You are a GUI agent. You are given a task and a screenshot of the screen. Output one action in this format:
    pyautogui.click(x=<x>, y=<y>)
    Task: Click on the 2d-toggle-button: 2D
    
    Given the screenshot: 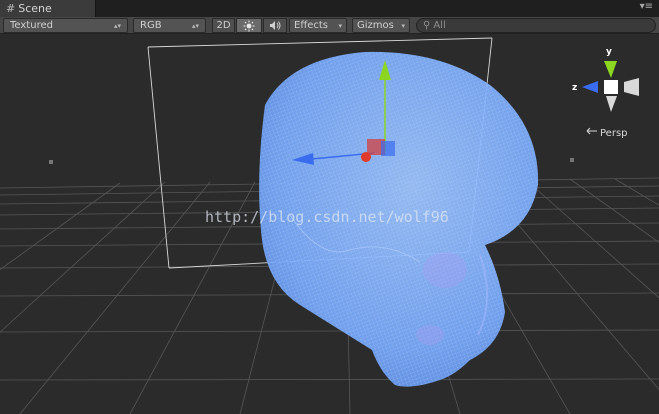 What is the action you would take?
    pyautogui.click(x=223, y=25)
    